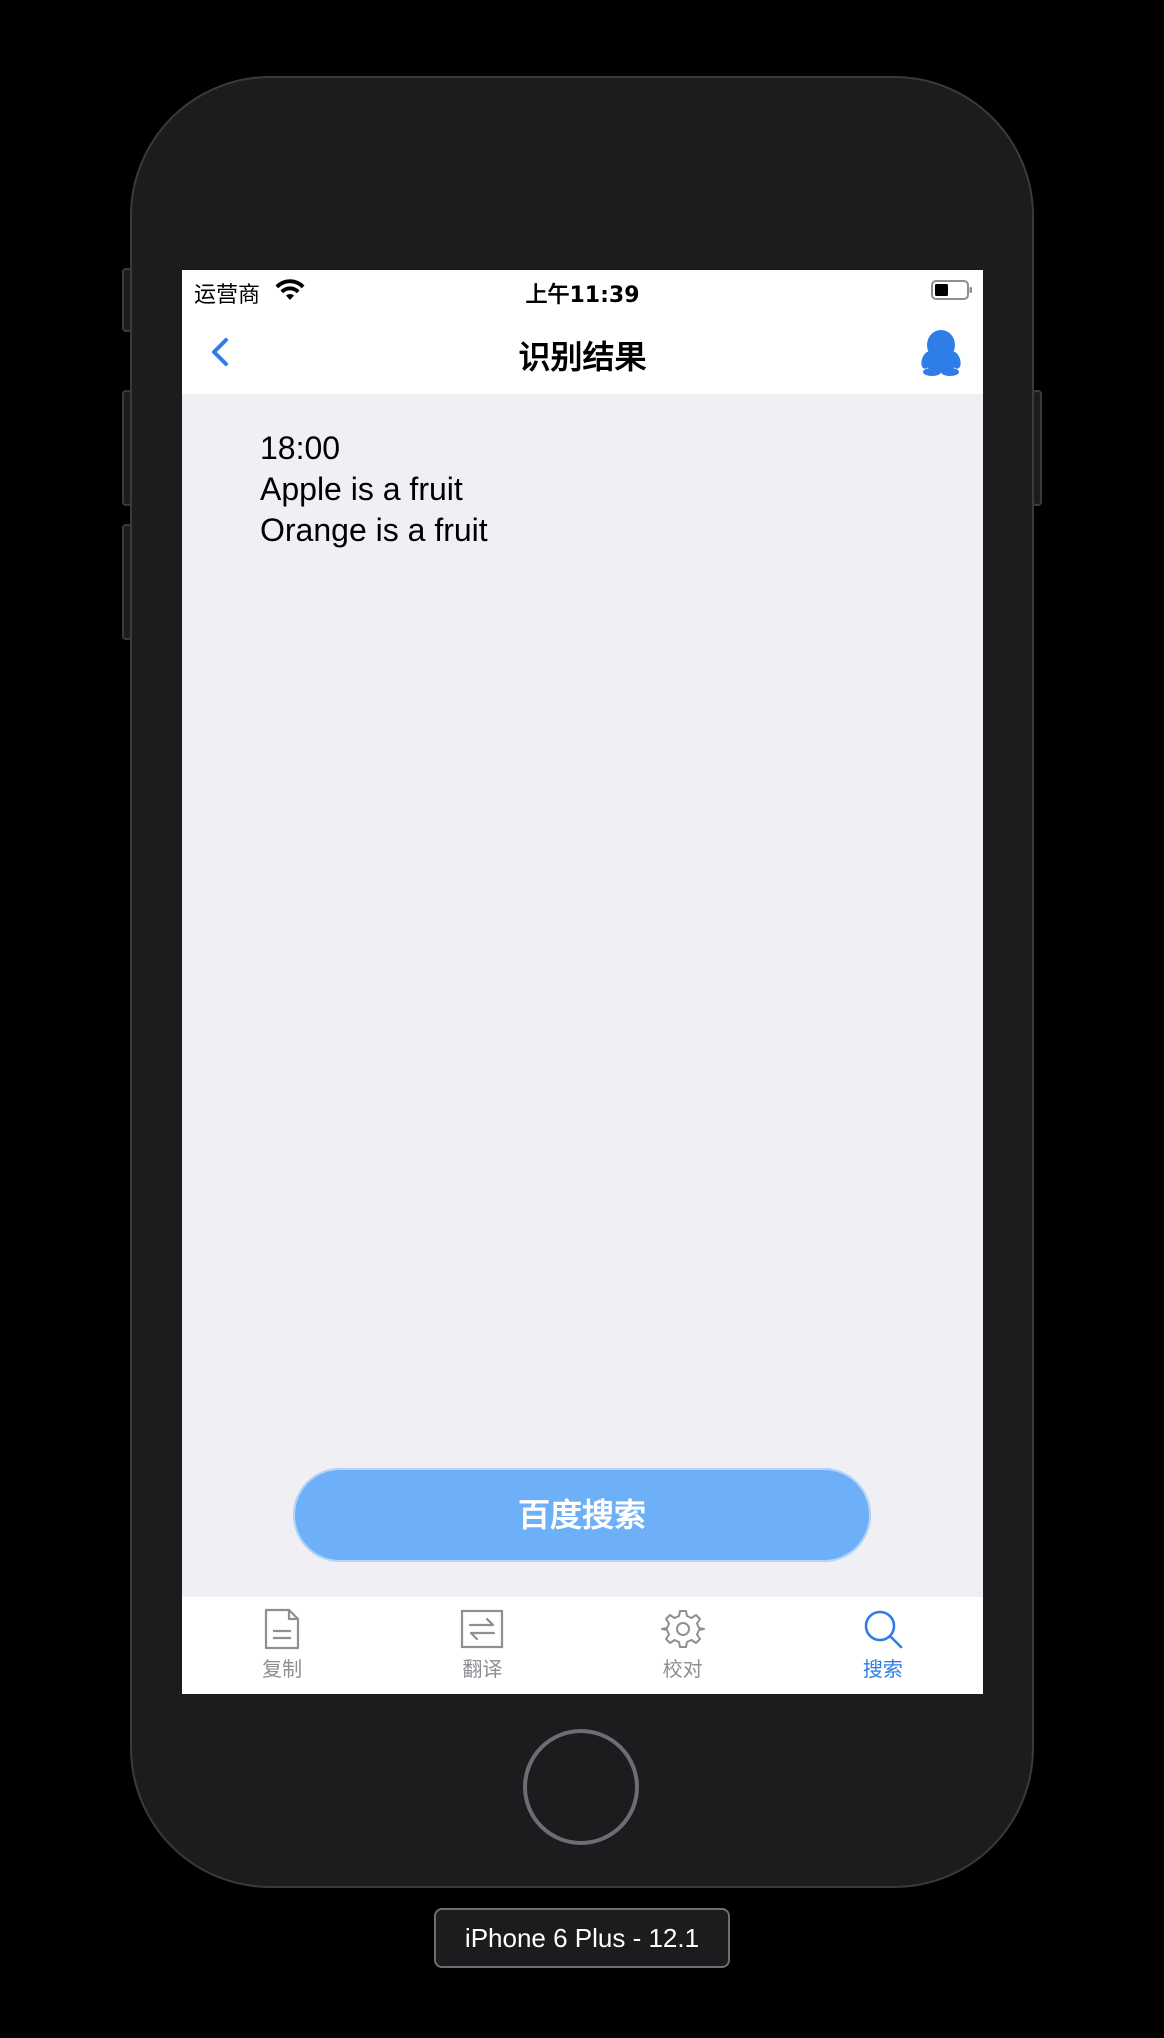  Describe the element at coordinates (1037, 448) in the screenshot. I see `power-button` at that location.